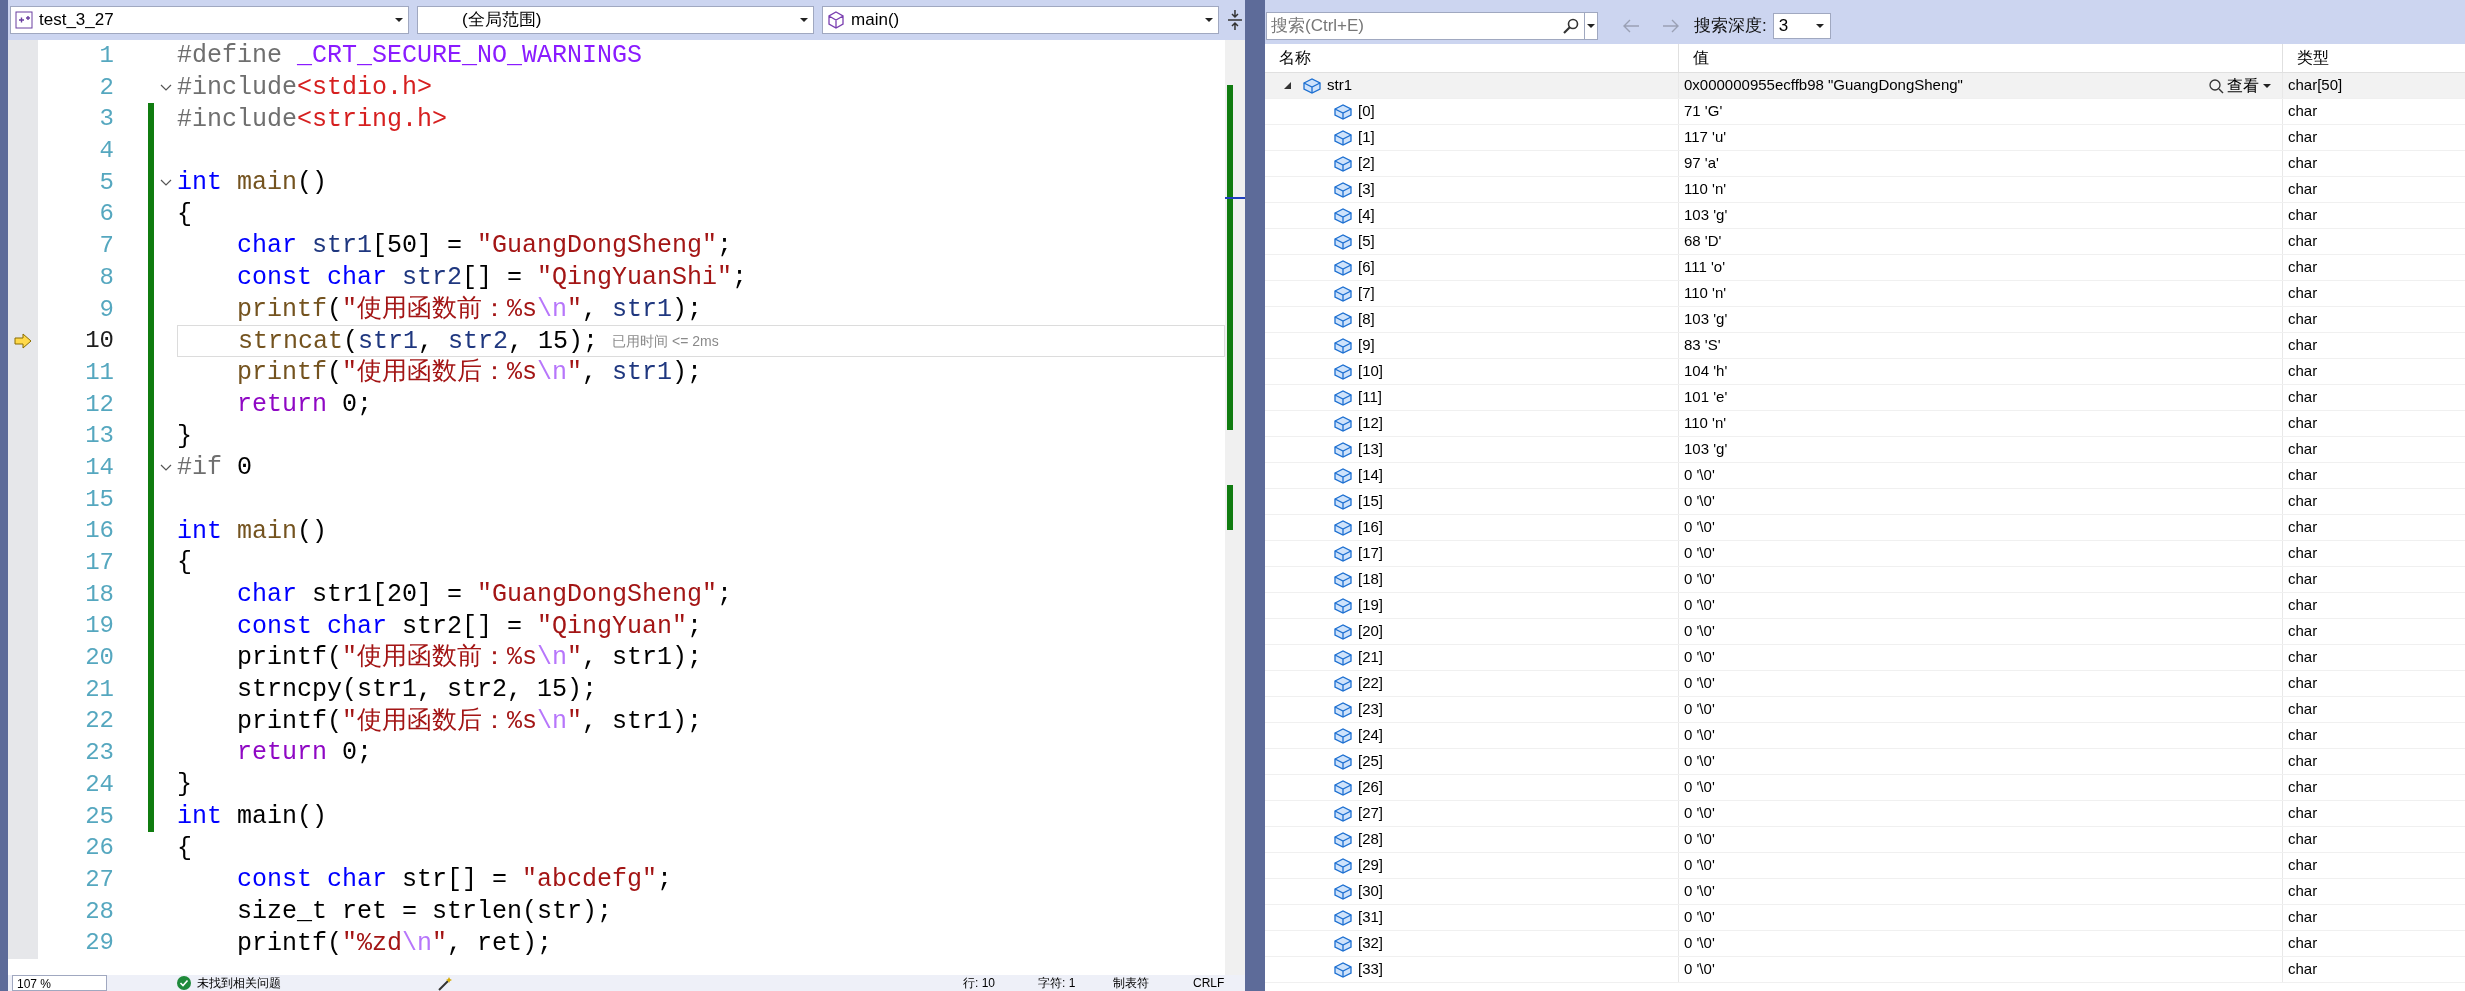  Describe the element at coordinates (1370, 397) in the screenshot. I see `variable-name: [11]` at that location.